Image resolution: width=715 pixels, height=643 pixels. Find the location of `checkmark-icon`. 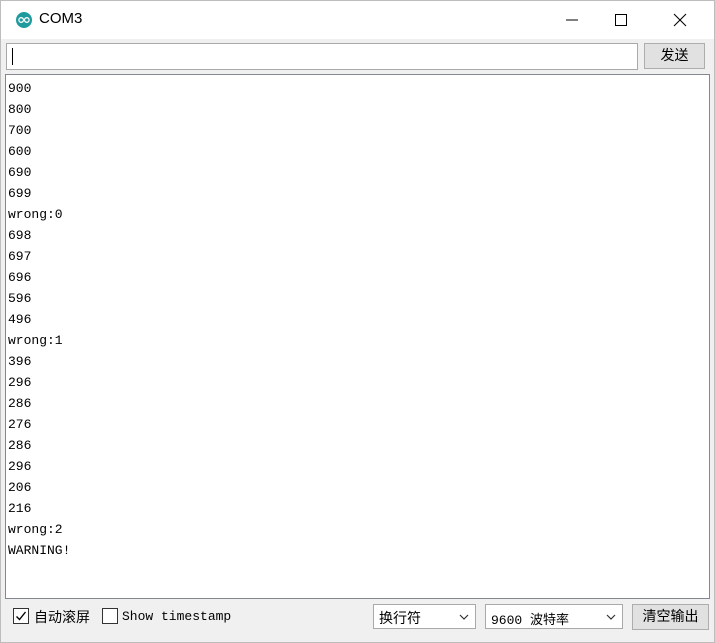

checkmark-icon is located at coordinates (21, 616).